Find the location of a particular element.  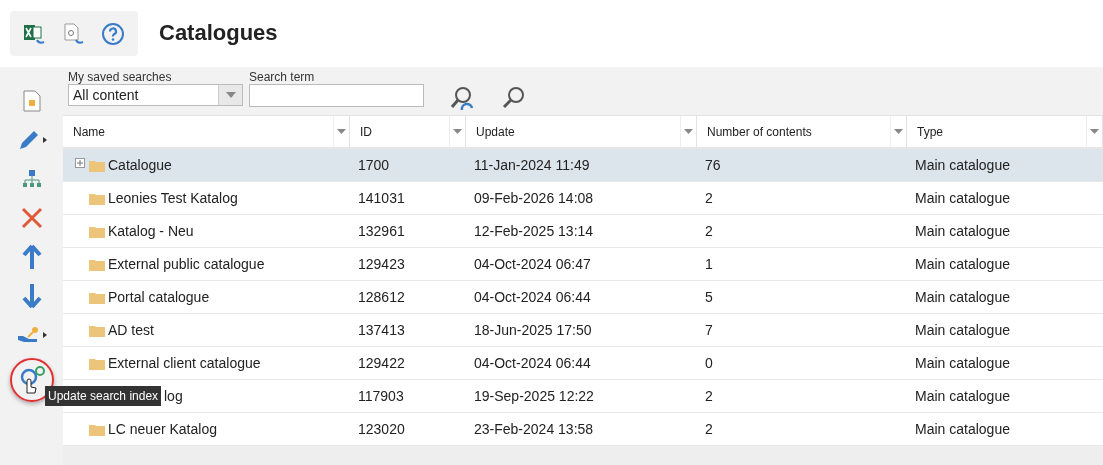

table-cell-text: 19-Sep-2025 12:22 is located at coordinates (534, 396).